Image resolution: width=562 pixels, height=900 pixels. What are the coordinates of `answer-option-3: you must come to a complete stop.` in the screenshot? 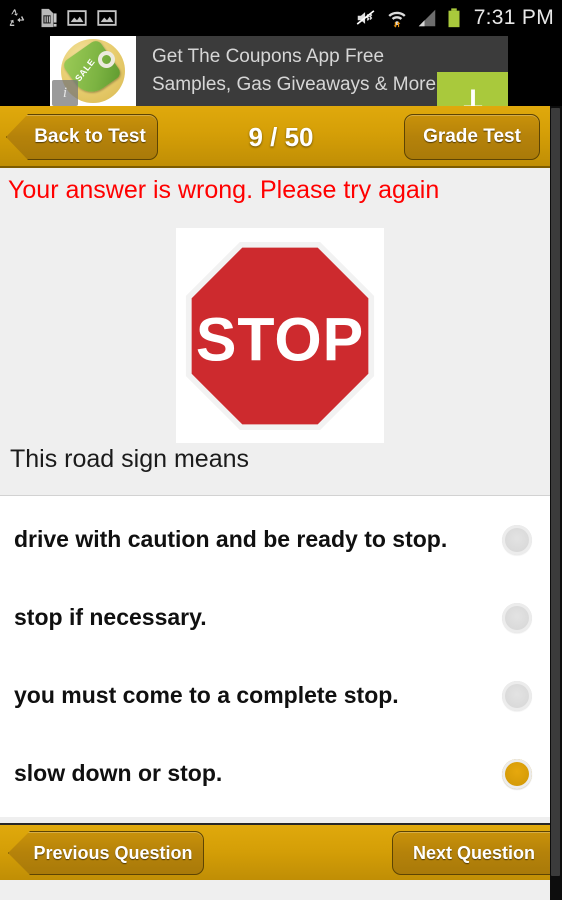 It's located at (275, 696).